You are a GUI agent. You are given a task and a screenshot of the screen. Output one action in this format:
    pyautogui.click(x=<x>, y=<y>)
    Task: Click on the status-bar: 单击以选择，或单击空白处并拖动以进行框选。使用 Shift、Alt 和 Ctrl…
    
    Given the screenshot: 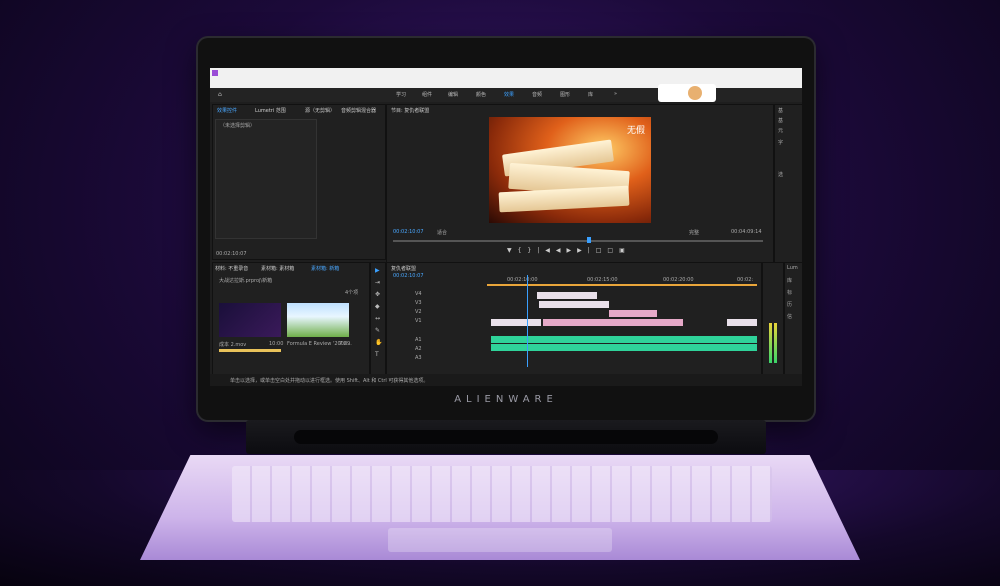 What is the action you would take?
    pyautogui.click(x=506, y=380)
    